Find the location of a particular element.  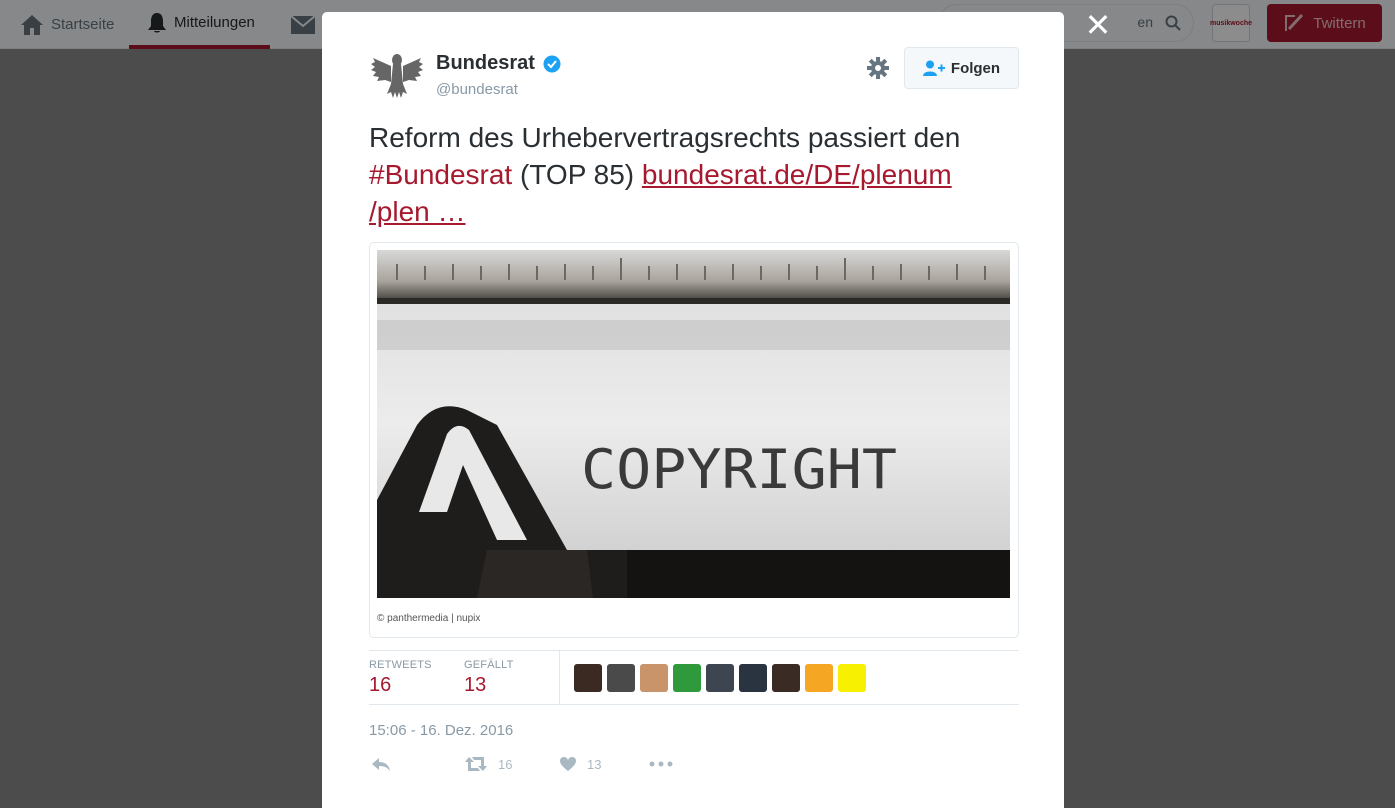

copyright-text: COPYRIGHT is located at coordinates (739, 469).